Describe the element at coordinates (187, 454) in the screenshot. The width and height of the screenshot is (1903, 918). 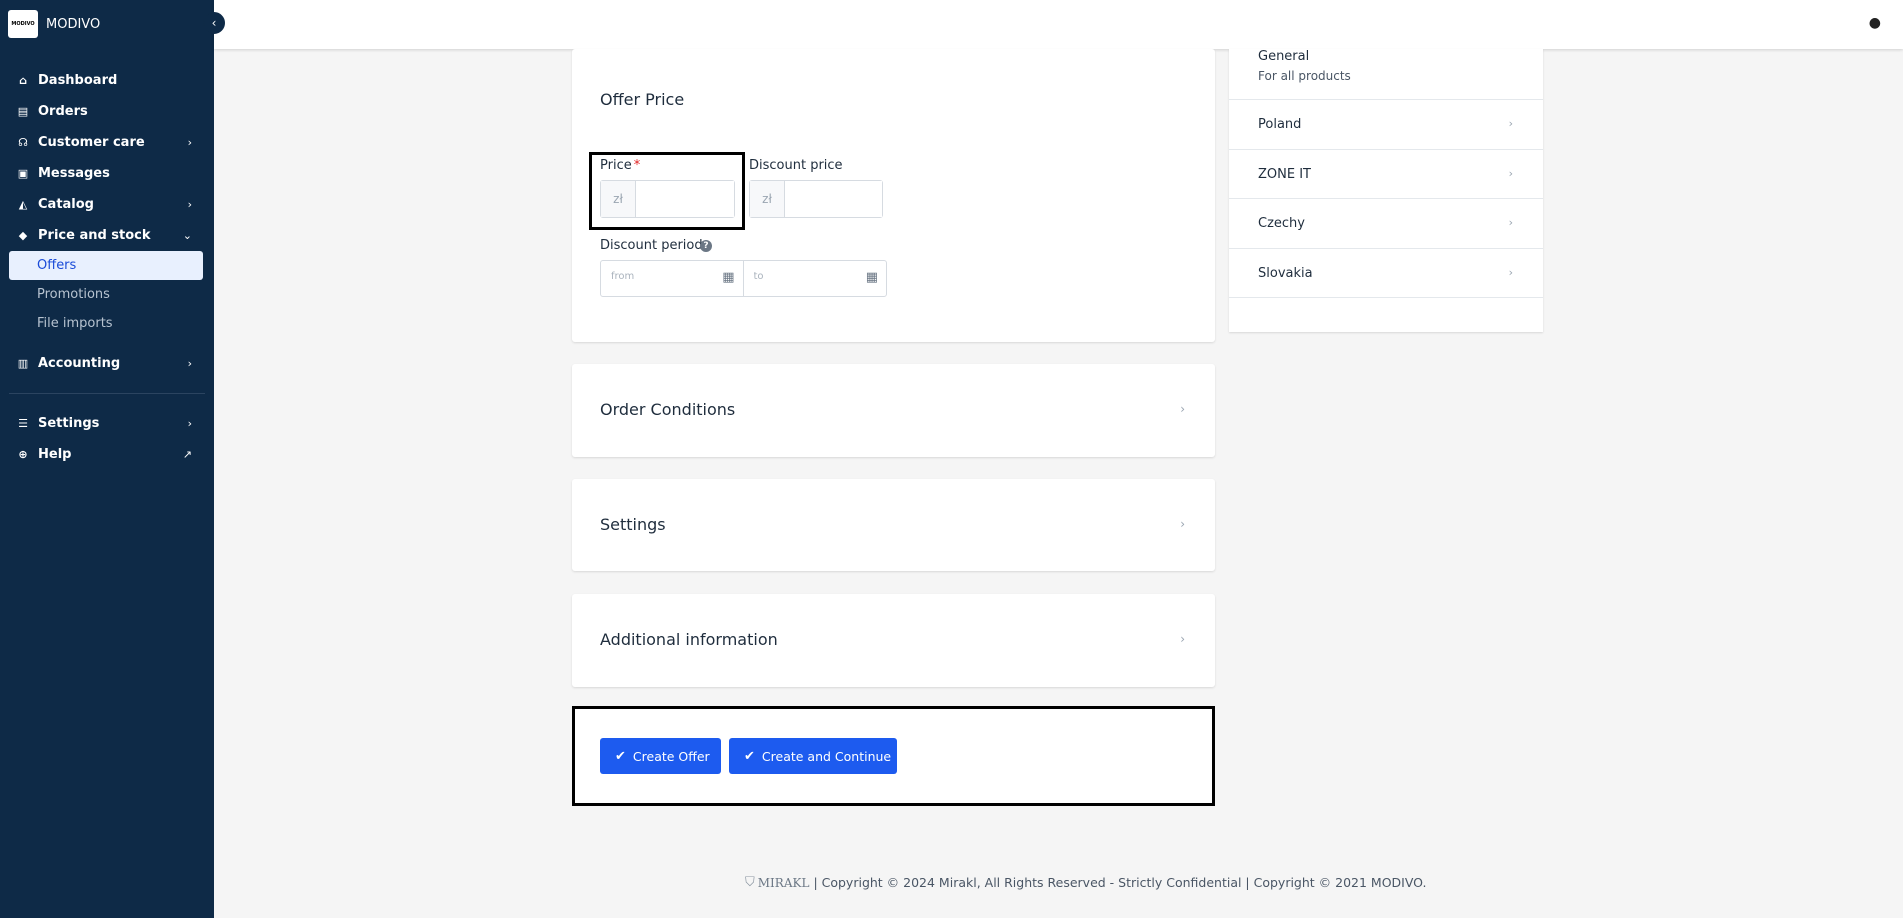
I see `external-link-icon: ↗` at that location.